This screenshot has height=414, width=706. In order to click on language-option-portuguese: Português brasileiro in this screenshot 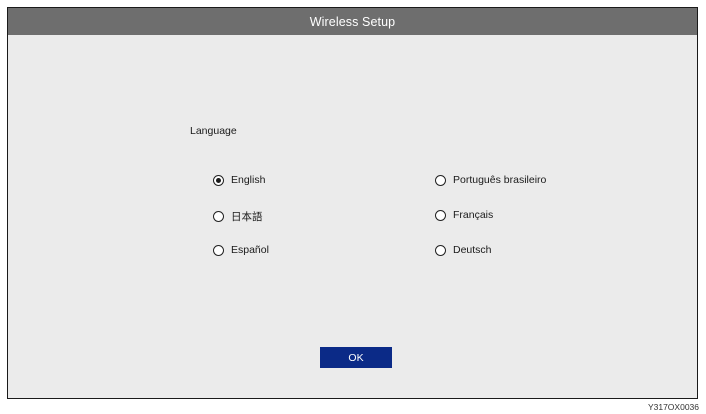, I will do `click(490, 180)`.